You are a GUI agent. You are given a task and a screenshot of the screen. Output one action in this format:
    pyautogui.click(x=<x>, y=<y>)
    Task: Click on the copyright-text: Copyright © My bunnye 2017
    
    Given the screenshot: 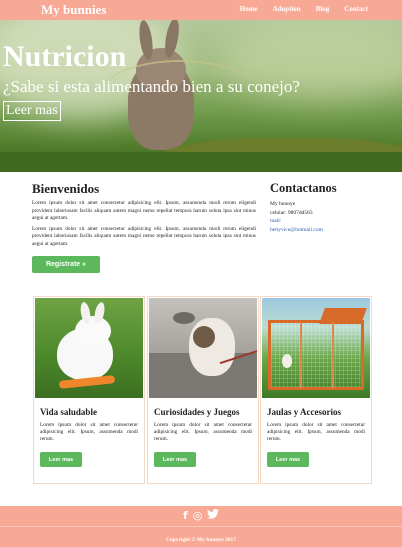 What is the action you would take?
    pyautogui.click(x=201, y=540)
    